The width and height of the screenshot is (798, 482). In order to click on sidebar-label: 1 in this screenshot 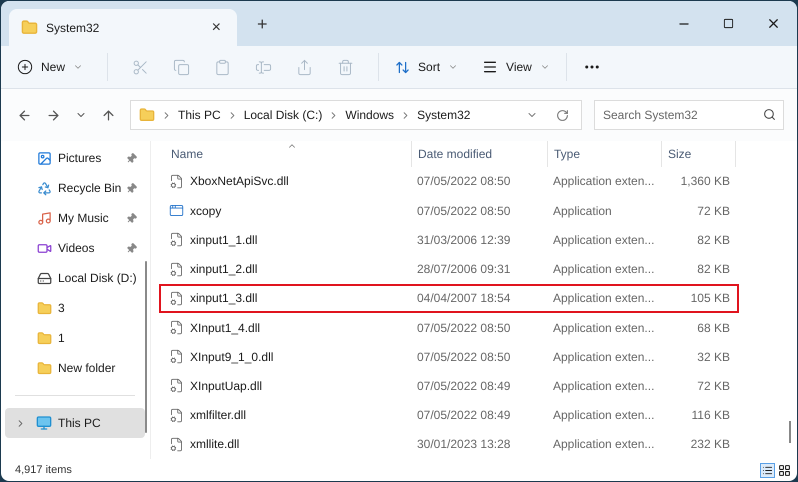, I will do `click(62, 338)`.